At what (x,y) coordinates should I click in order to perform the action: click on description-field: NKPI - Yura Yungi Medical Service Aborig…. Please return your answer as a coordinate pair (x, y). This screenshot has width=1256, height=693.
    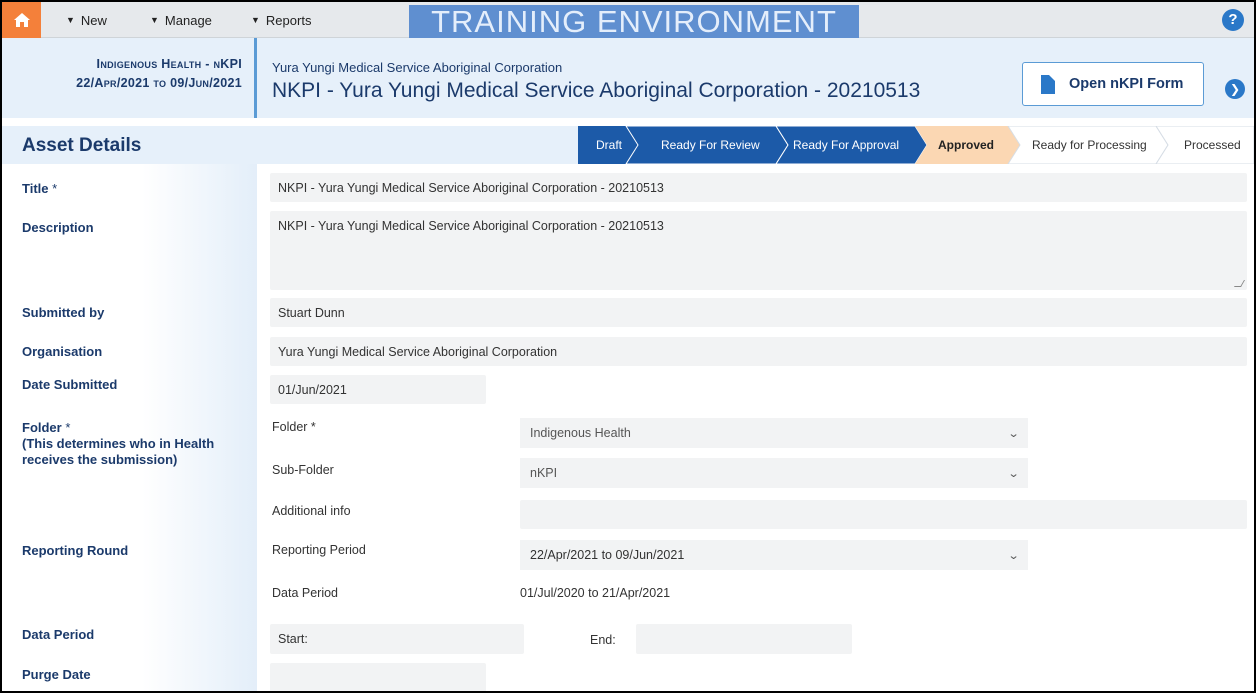
    Looking at the image, I should click on (758, 250).